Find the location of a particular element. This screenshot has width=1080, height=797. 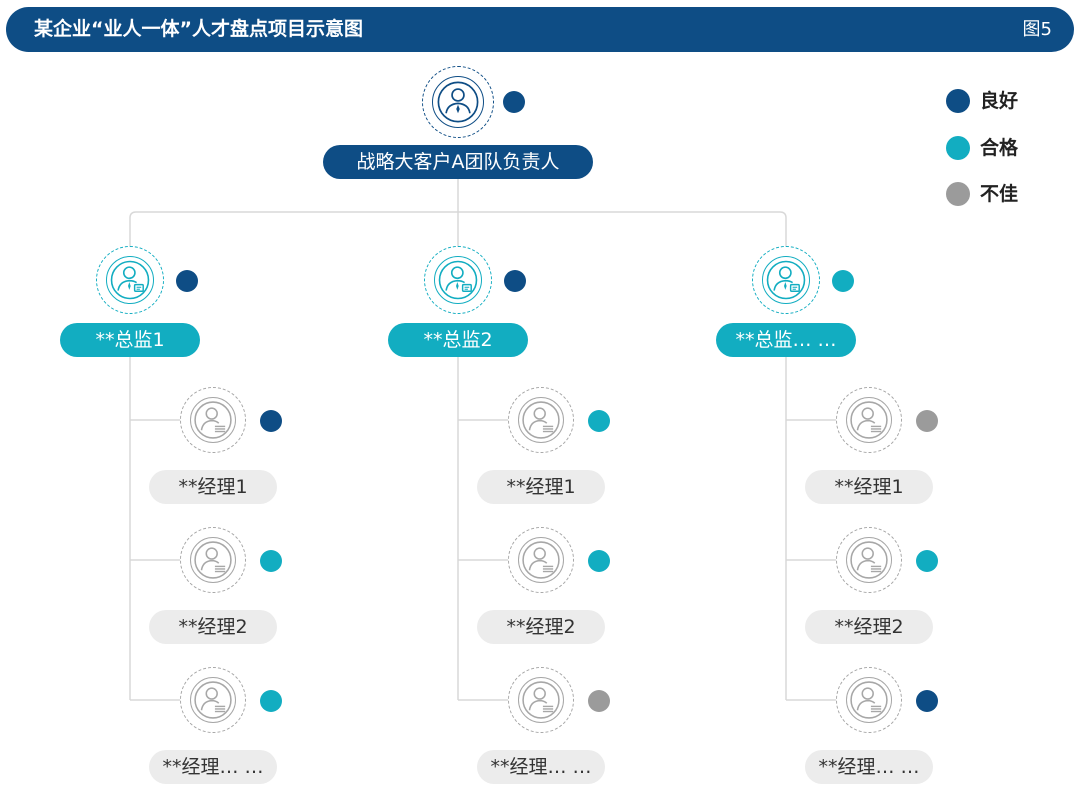

legend-label: 良好 is located at coordinates (999, 101).